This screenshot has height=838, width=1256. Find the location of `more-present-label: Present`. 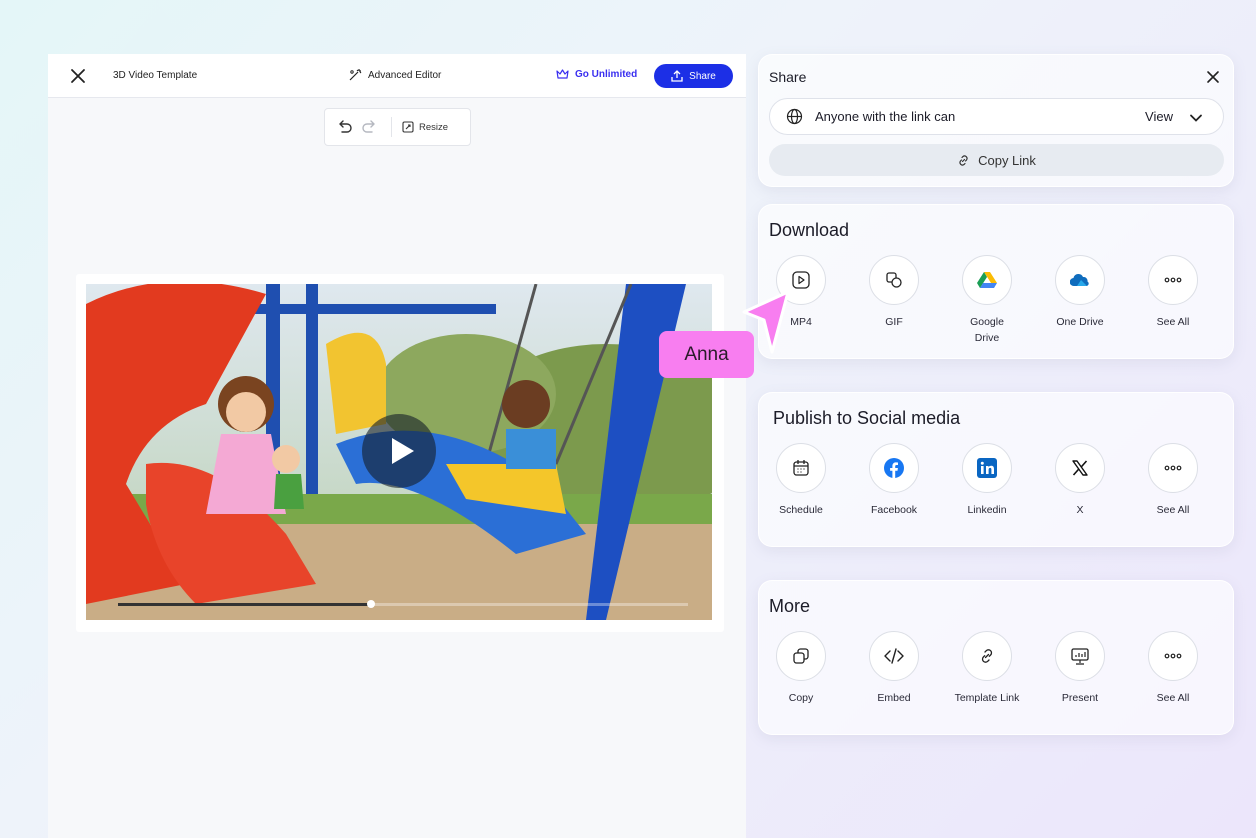

more-present-label: Present is located at coordinates (1080, 698).